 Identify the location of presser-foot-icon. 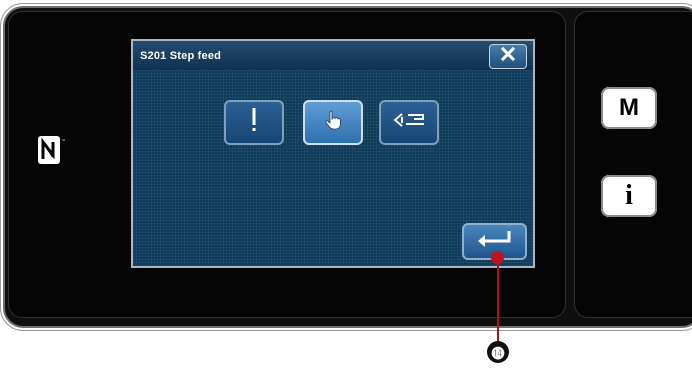
(409, 122).